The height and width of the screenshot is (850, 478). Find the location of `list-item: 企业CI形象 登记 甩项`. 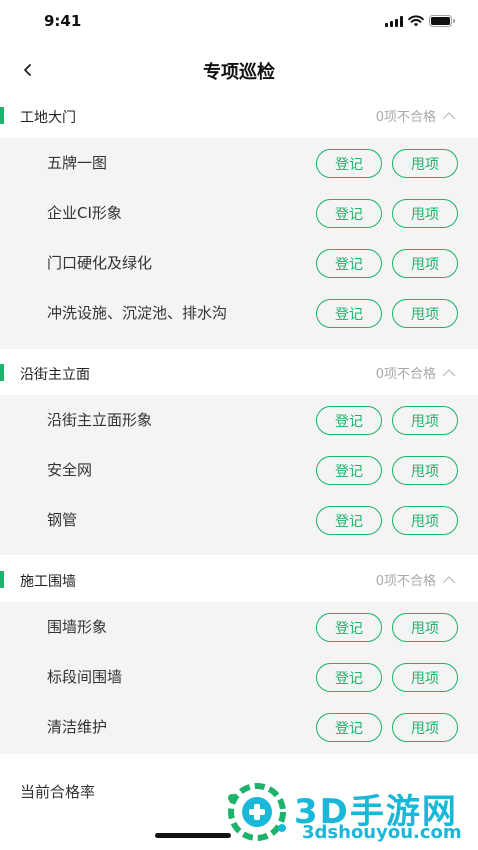

list-item: 企业CI形象 登记 甩项 is located at coordinates (239, 213).